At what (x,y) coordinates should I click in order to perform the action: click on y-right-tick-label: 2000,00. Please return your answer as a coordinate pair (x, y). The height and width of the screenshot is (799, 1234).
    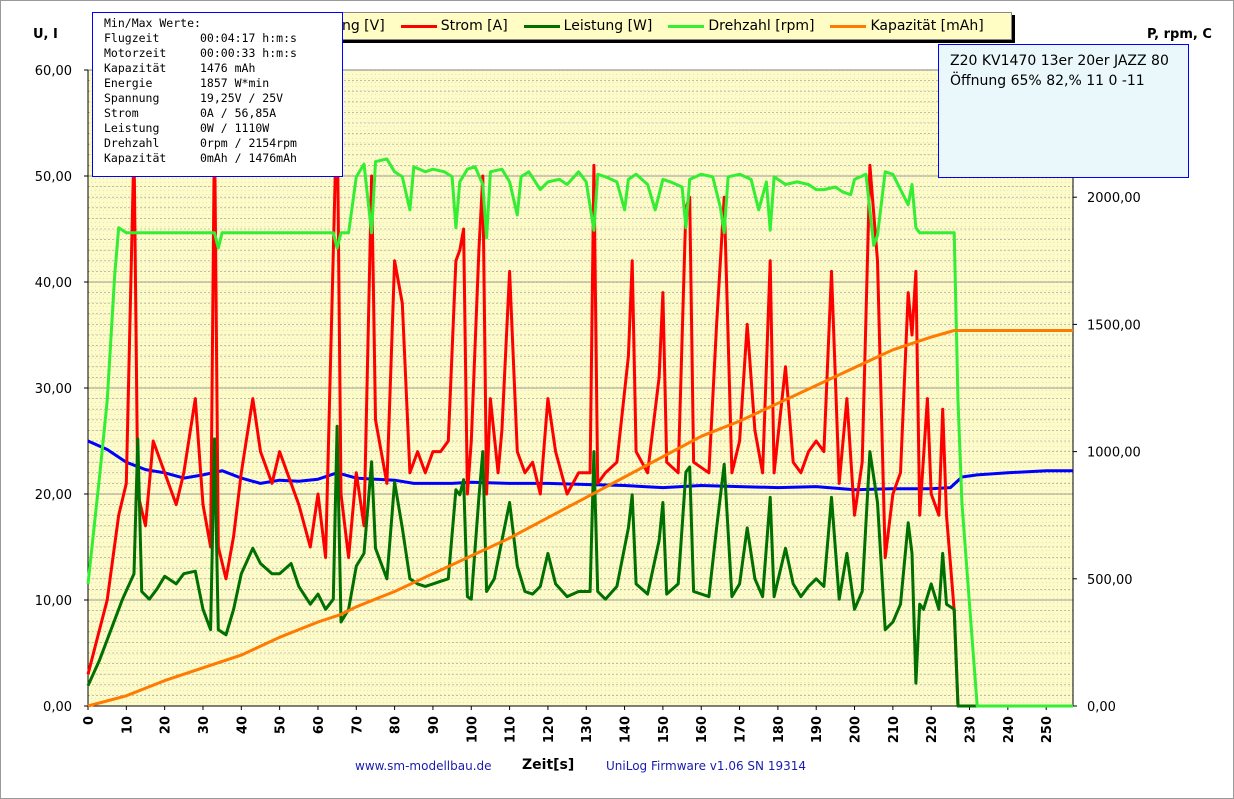
    Looking at the image, I should click on (1114, 198).